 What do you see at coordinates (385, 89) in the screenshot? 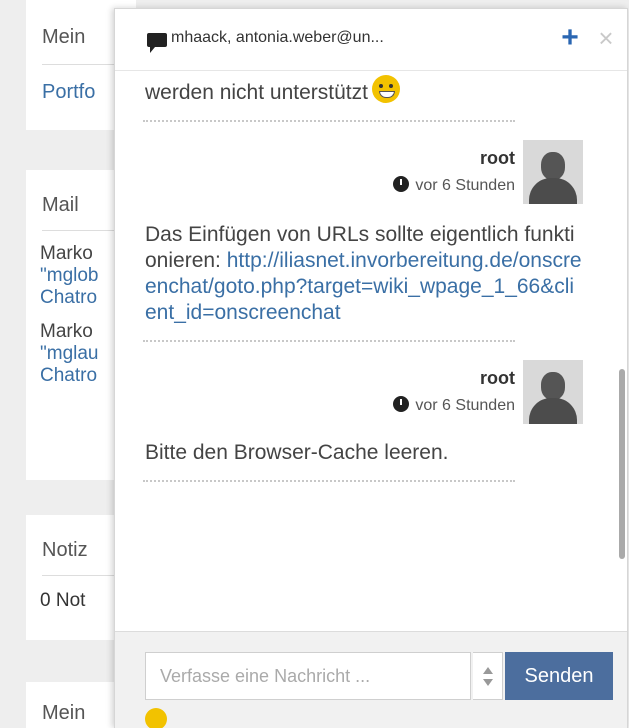
I see `smiley-icon` at bounding box center [385, 89].